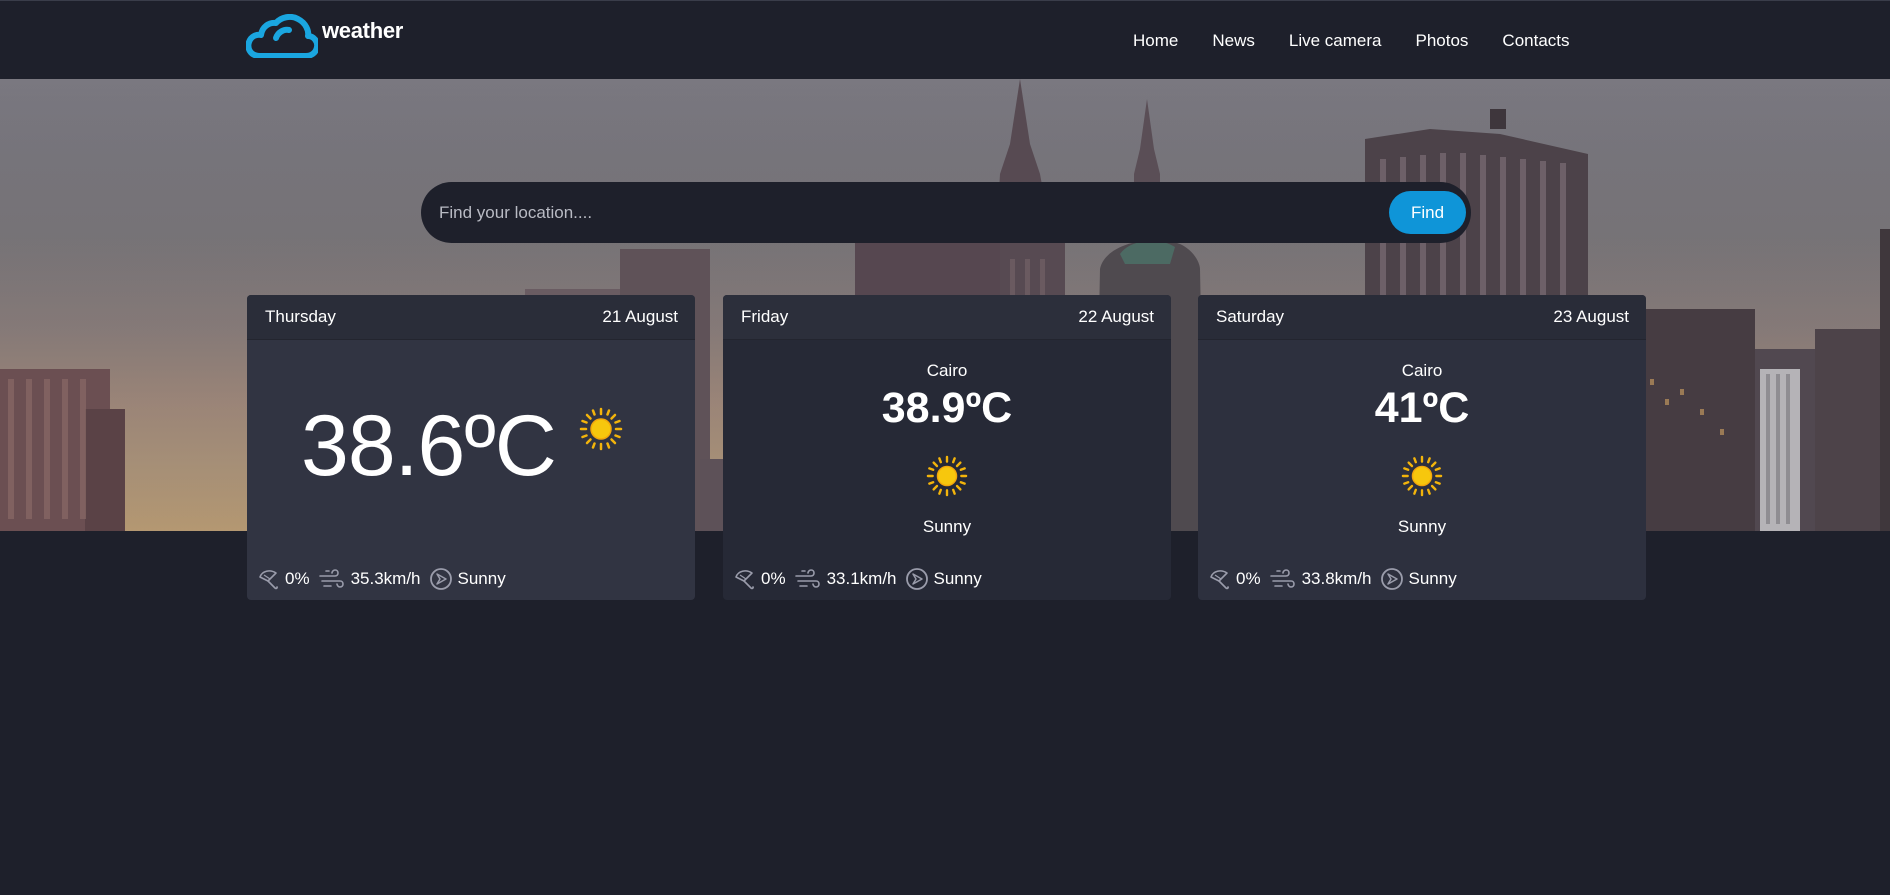 The height and width of the screenshot is (895, 1890). What do you see at coordinates (1155, 41) in the screenshot?
I see `nav-item-home: Home` at bounding box center [1155, 41].